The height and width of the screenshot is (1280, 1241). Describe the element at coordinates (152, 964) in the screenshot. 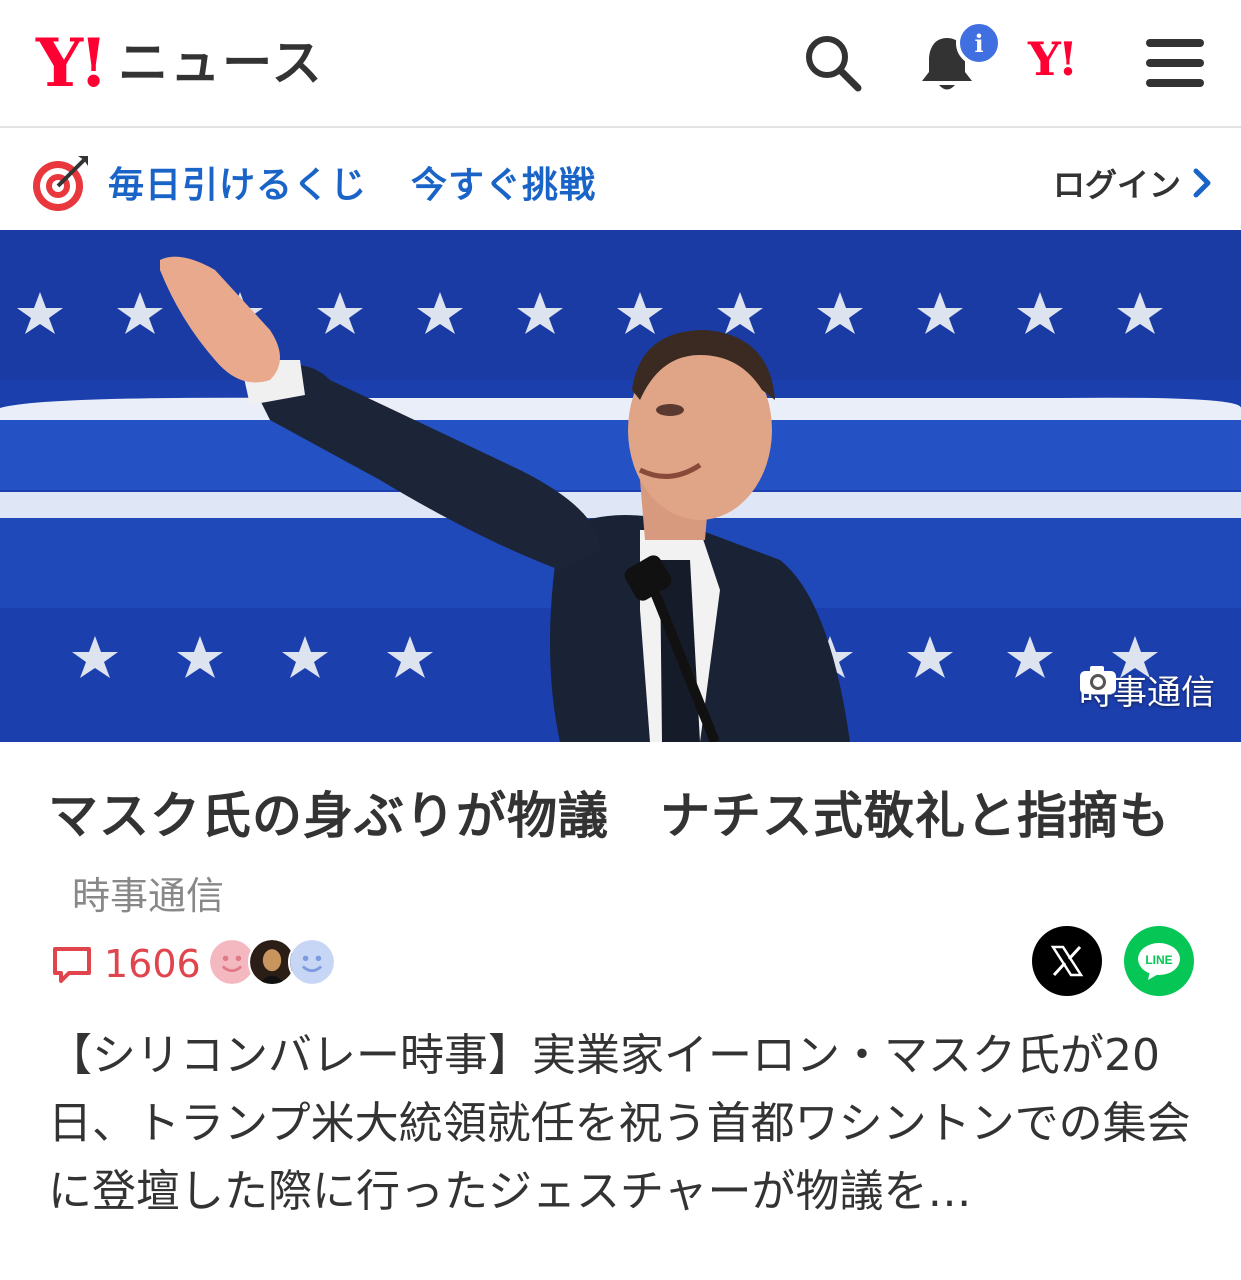

I see `comment-count: 1606` at that location.